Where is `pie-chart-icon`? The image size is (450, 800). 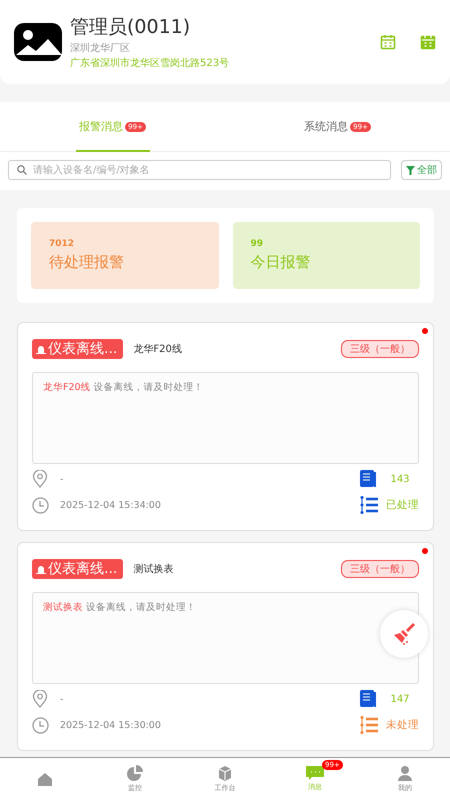
pie-chart-icon is located at coordinates (135, 773).